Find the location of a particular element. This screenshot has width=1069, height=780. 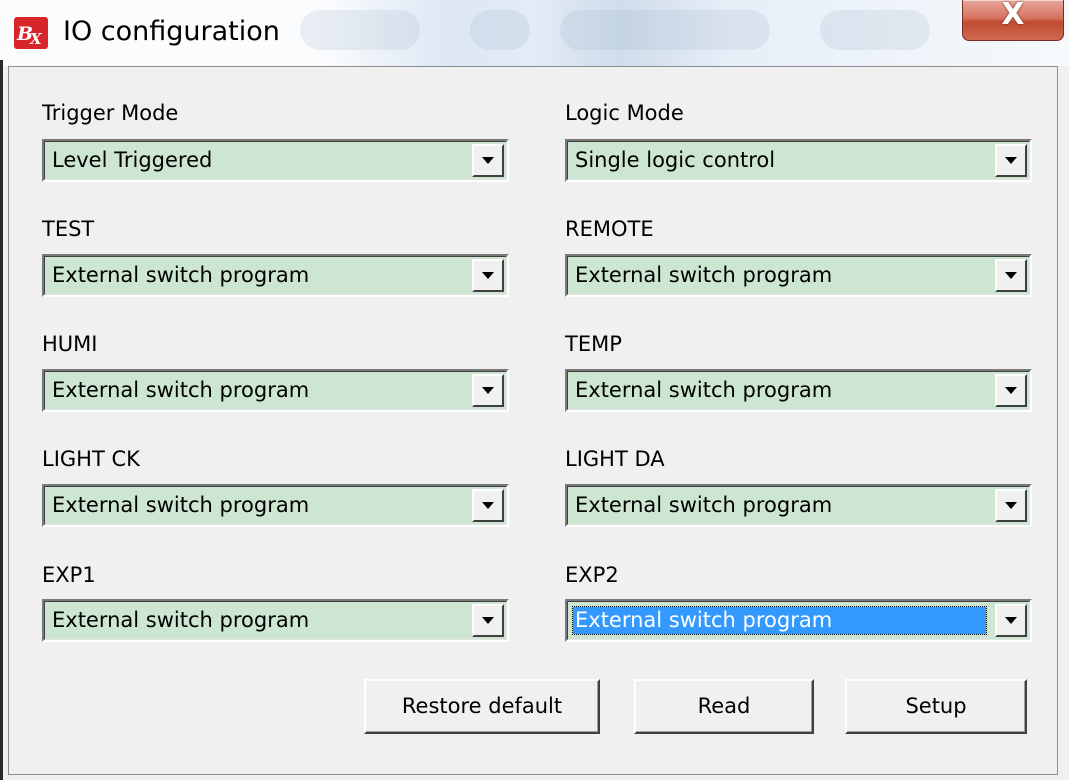

trigger-mode-dropdown-button is located at coordinates (488, 160).